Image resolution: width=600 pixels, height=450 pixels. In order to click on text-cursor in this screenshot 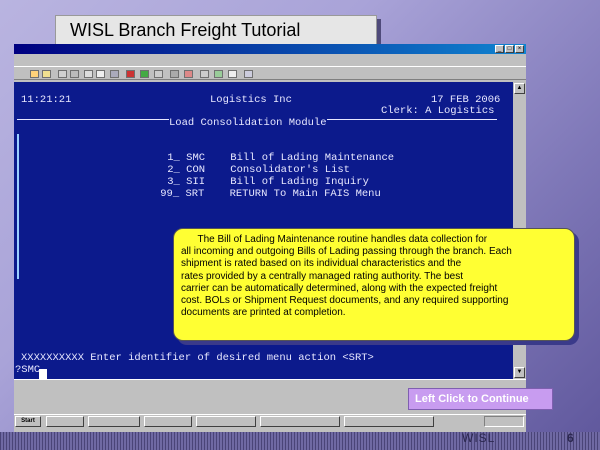, I will do `click(43, 374)`.